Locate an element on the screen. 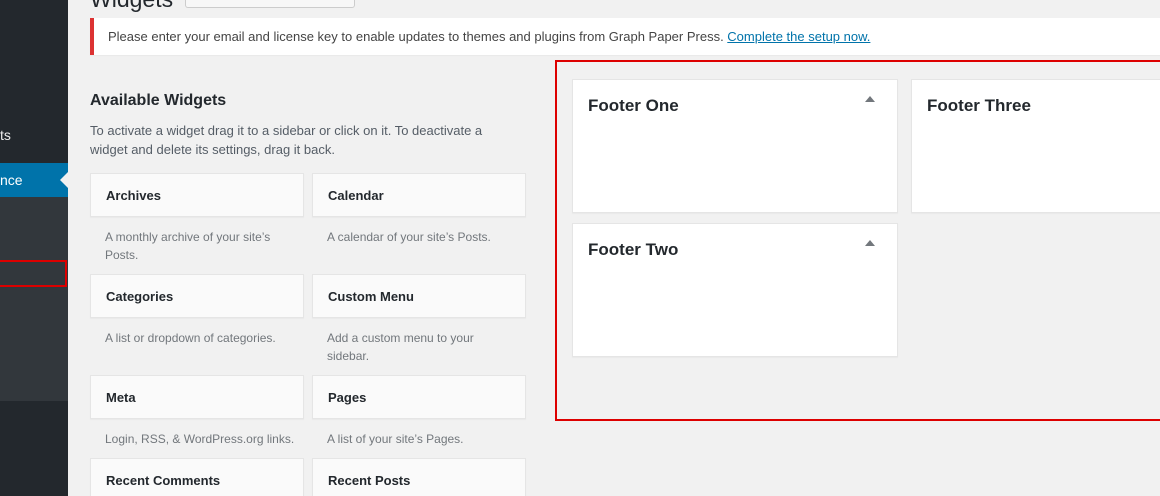 The height and width of the screenshot is (496, 1160). widget-description: Login, RSS, & WordPress.org links. is located at coordinates (200, 439).